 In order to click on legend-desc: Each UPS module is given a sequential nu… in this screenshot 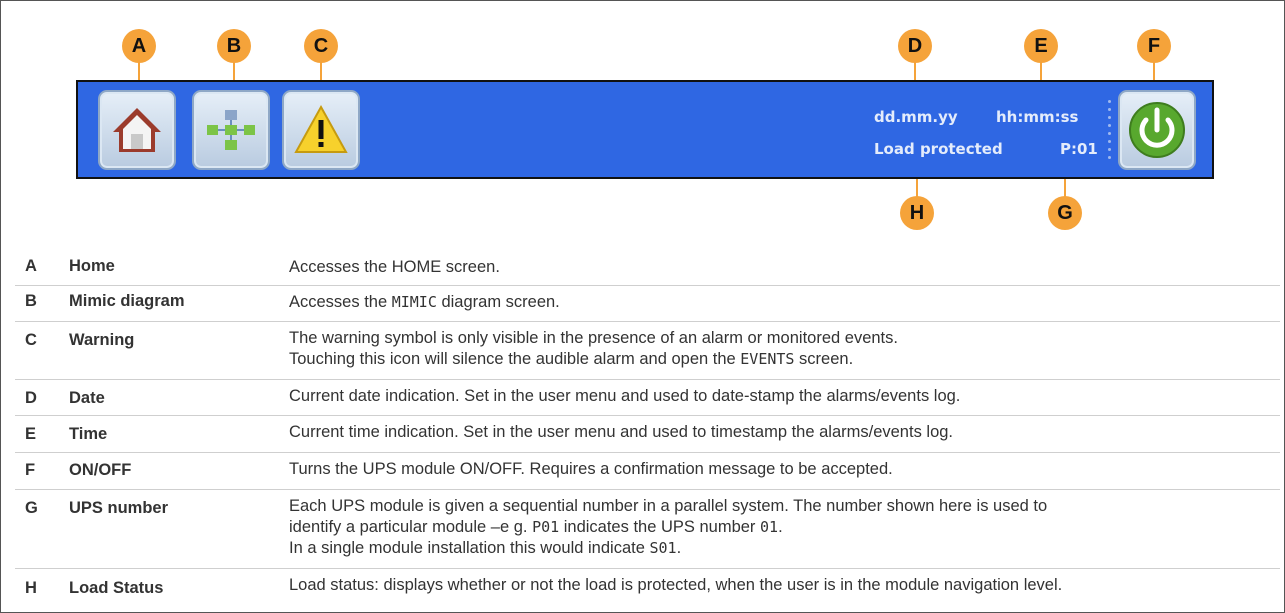, I will do `click(668, 527)`.